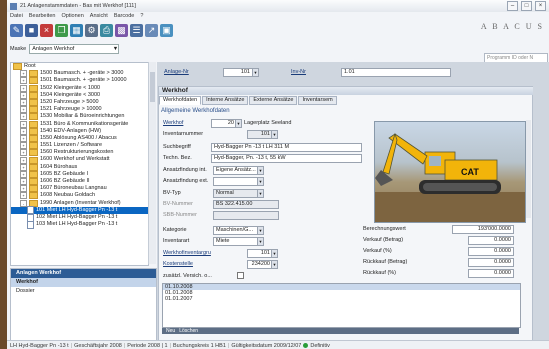 This screenshot has width=549, height=349. What do you see at coordinates (274, 134) in the screenshot?
I see `inventarnummer-dropdown: ▼` at bounding box center [274, 134].